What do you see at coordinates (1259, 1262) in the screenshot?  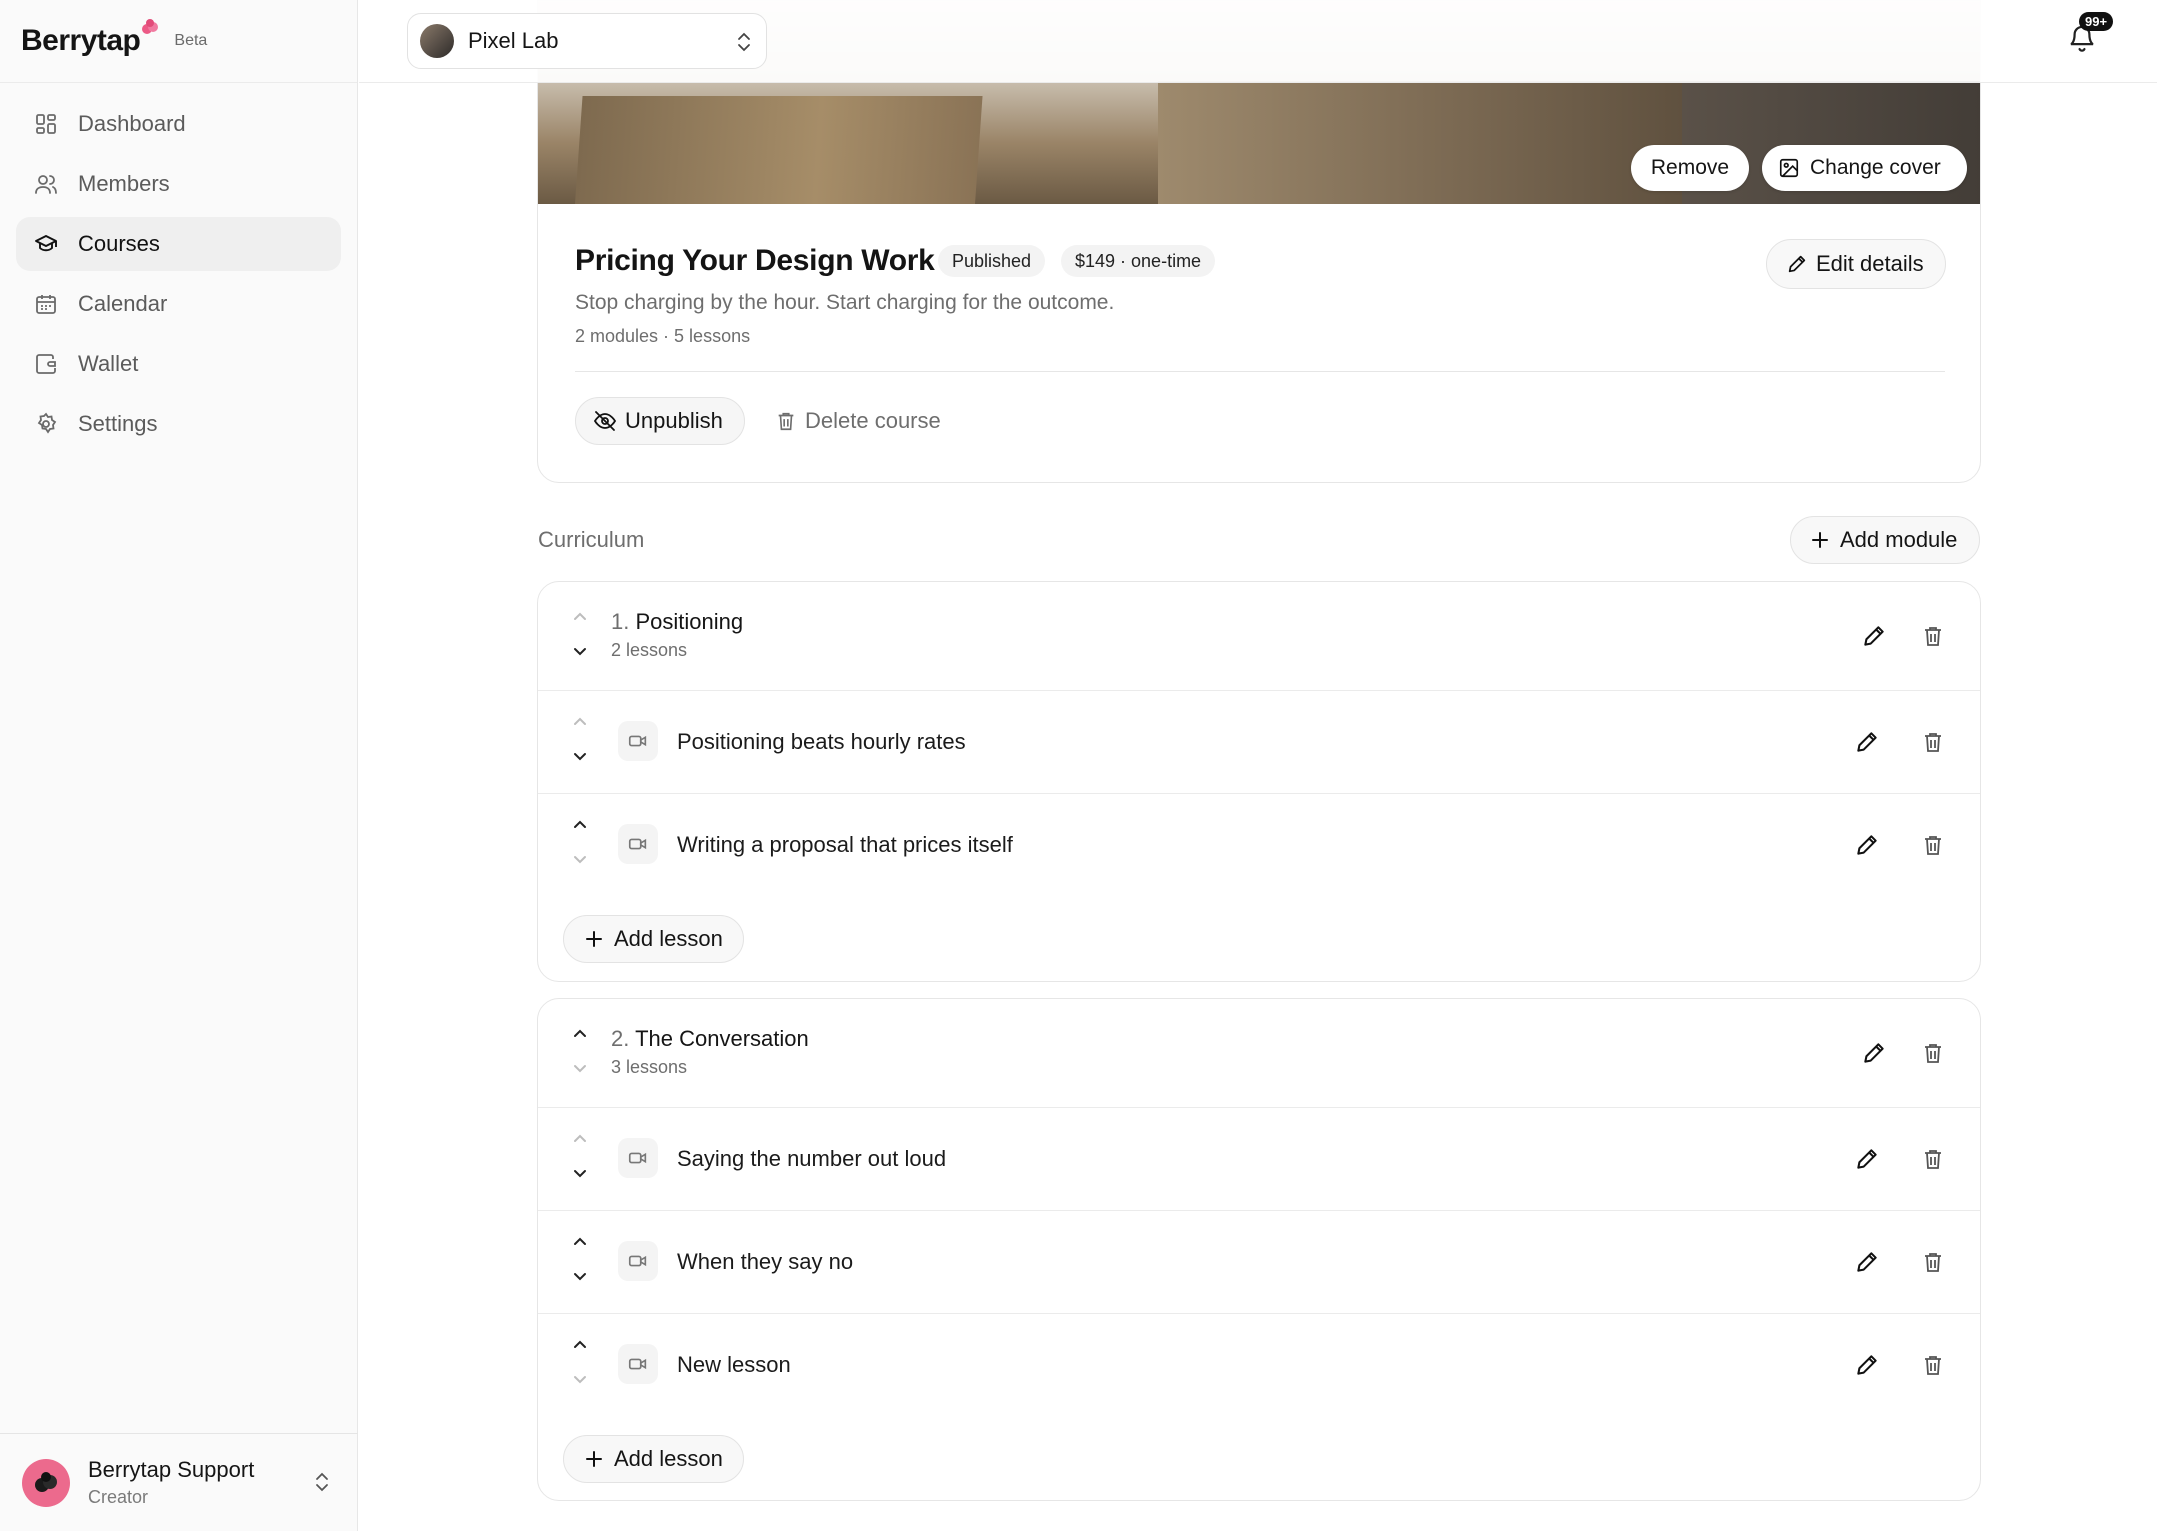 I see `lesson-row: When they say no` at bounding box center [1259, 1262].